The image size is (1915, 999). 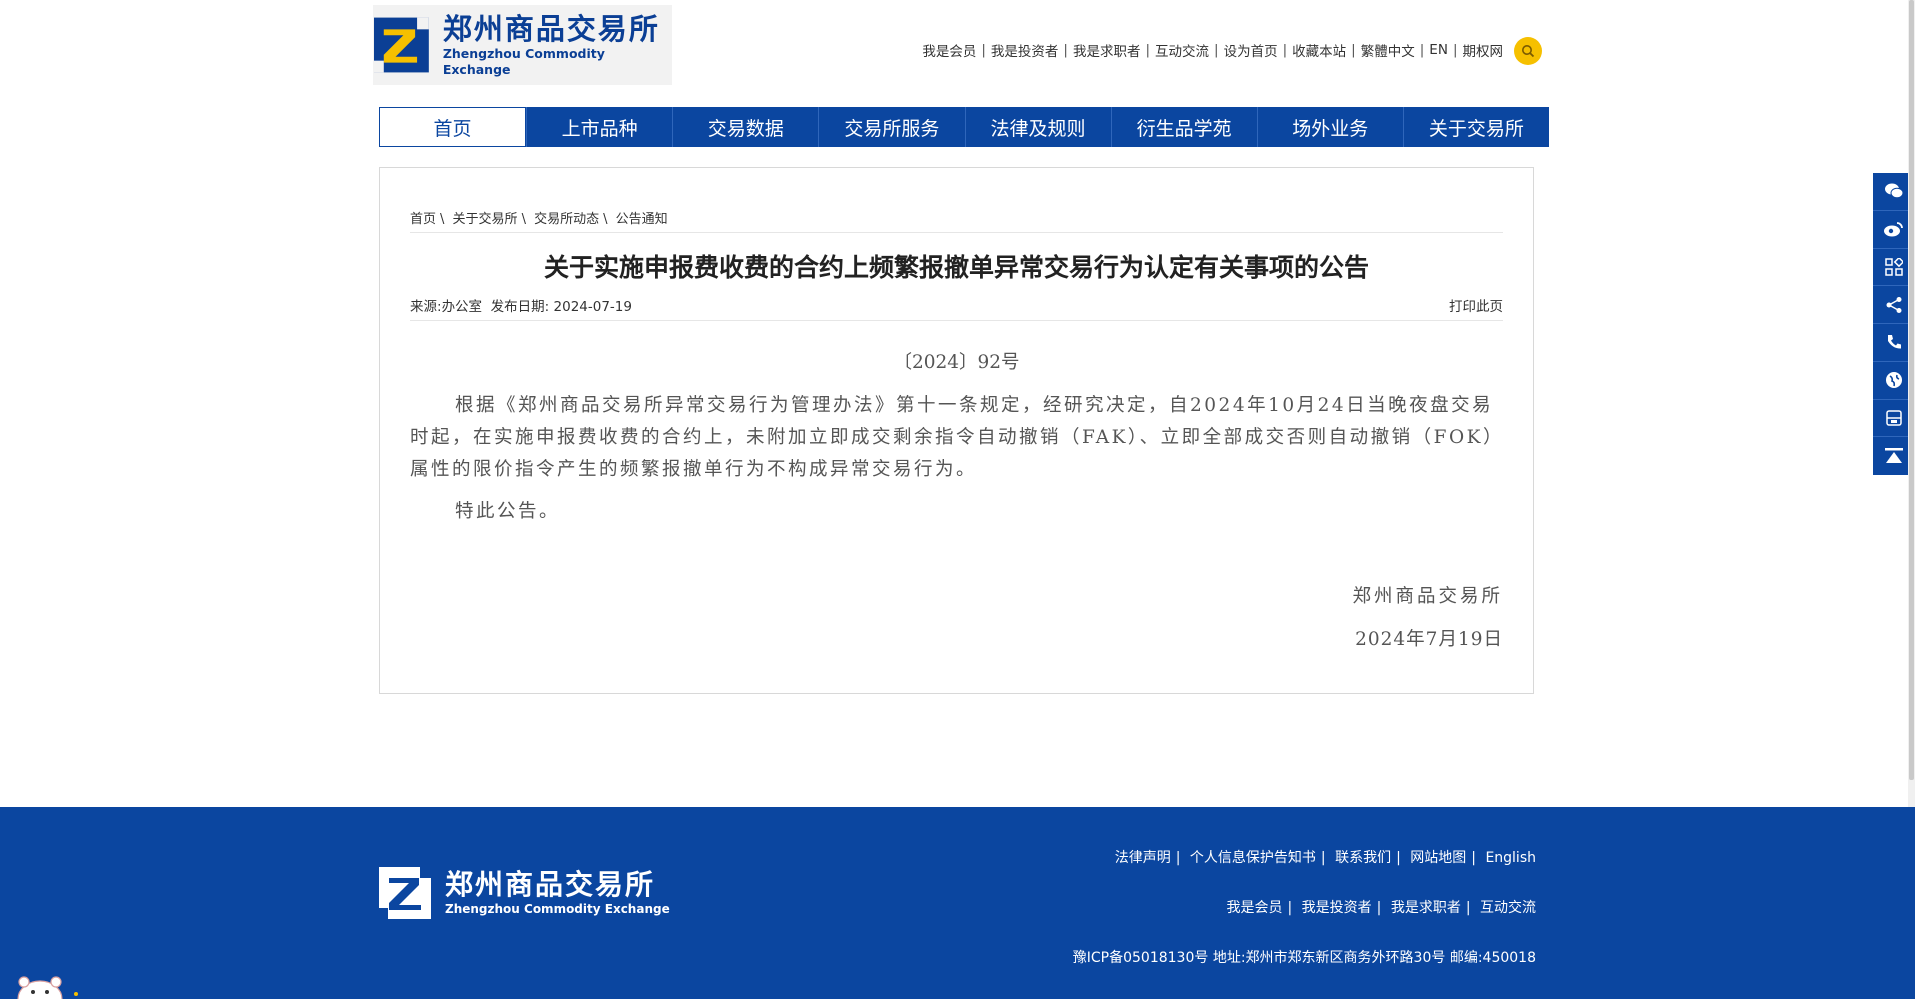 I want to click on footer-logo: 郑州商品交易所 Zhengzhou Commodity Exchange, so click(x=524, y=893).